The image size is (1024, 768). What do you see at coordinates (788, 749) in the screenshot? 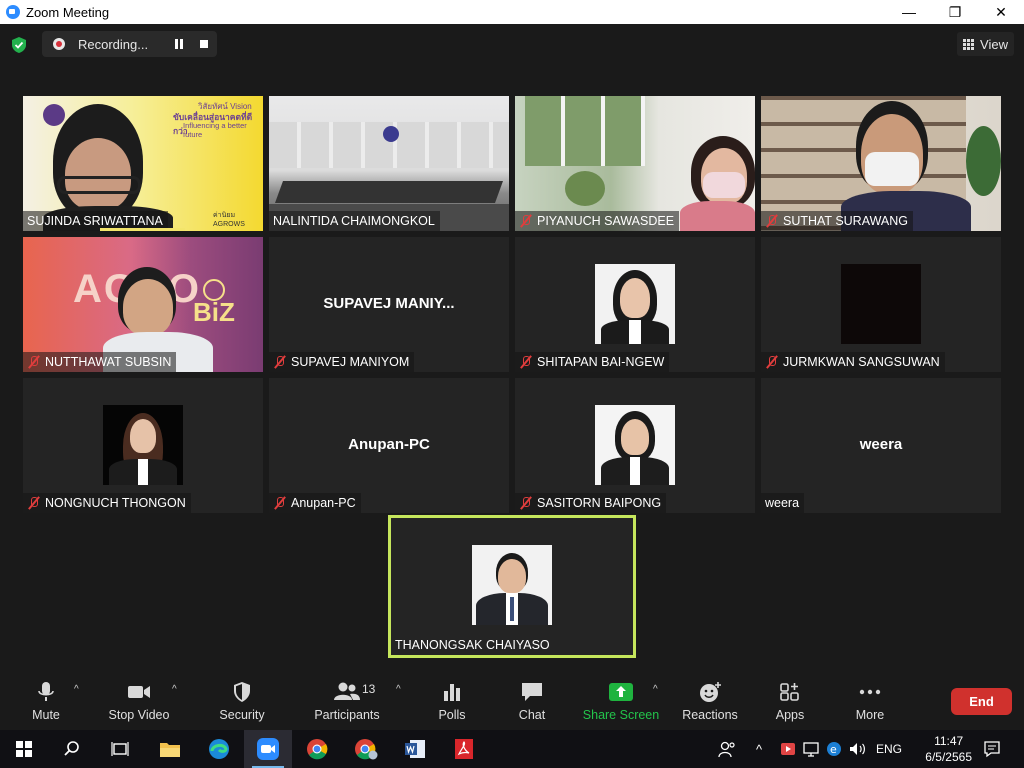
I see `tray-app-icon` at bounding box center [788, 749].